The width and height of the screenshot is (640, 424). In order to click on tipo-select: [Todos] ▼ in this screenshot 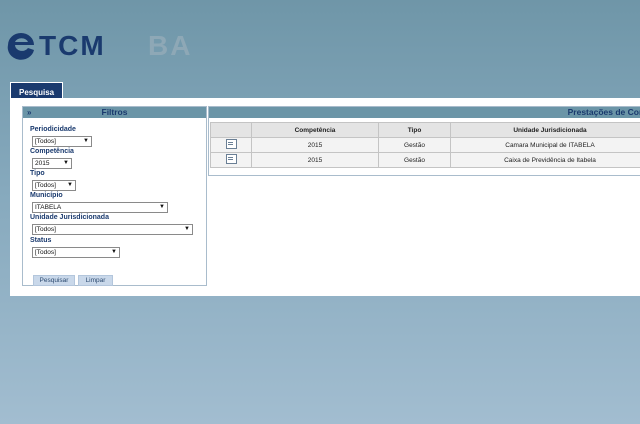, I will do `click(54, 185)`.